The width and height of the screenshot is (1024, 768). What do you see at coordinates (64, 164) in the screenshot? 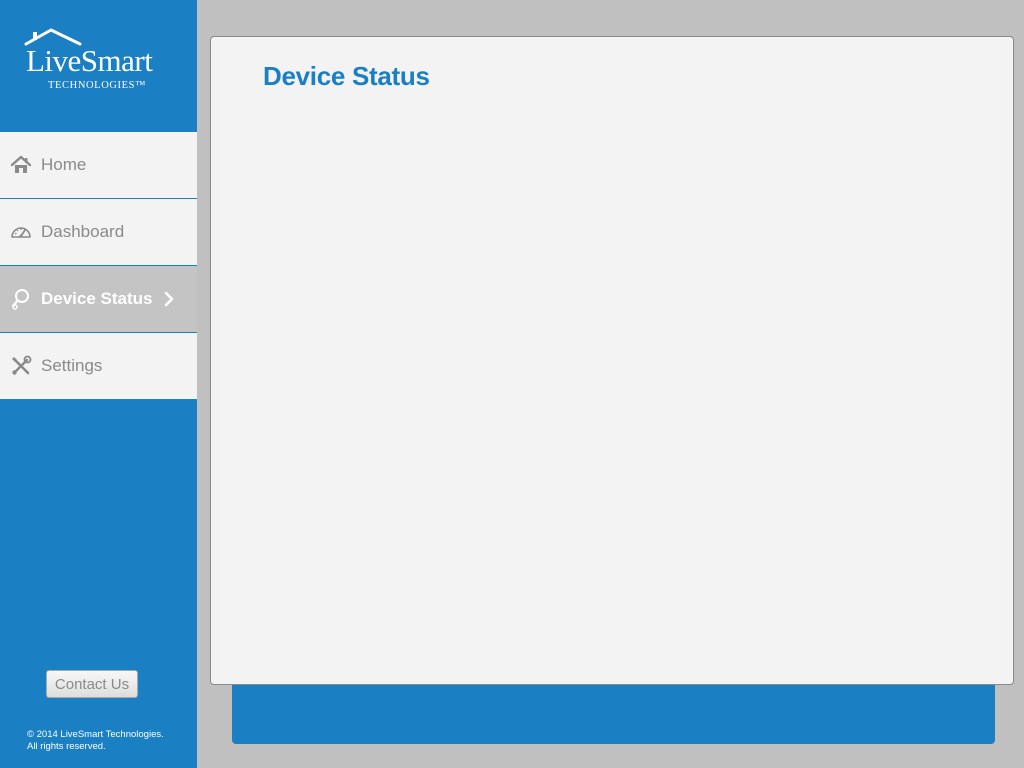
I see `sidebar-item-label: Home` at bounding box center [64, 164].